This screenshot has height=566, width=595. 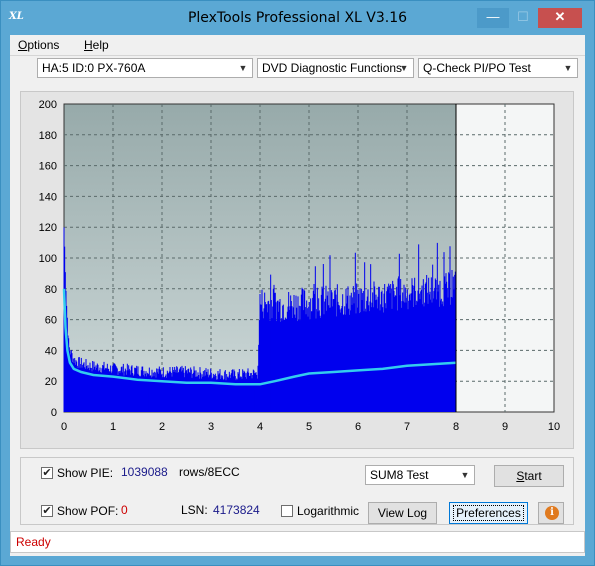 I want to click on test-select-value: Q-Check PI/PO Test, so click(x=477, y=68).